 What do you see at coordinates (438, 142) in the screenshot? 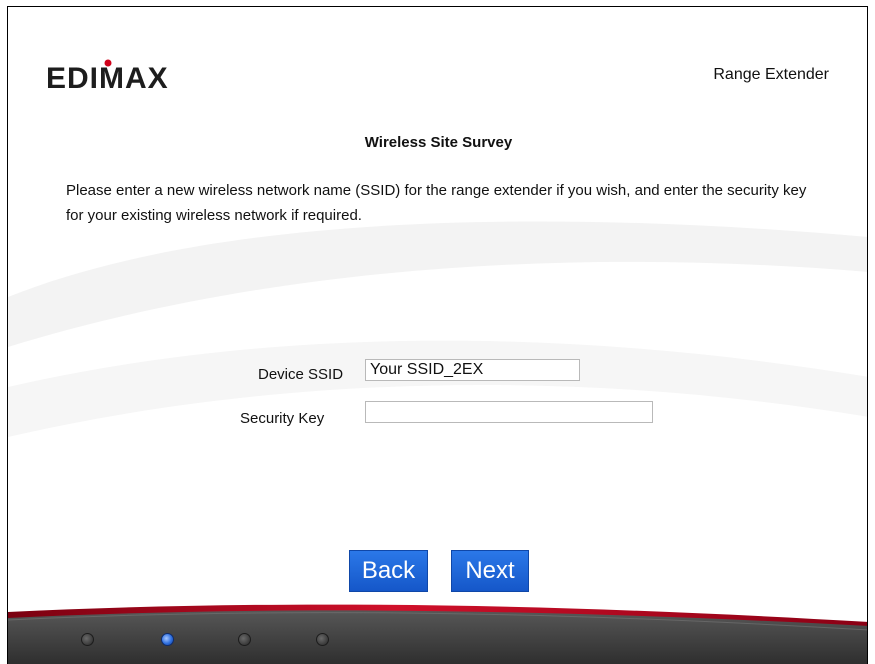
I see `page-title: Wireless Site Survey` at bounding box center [438, 142].